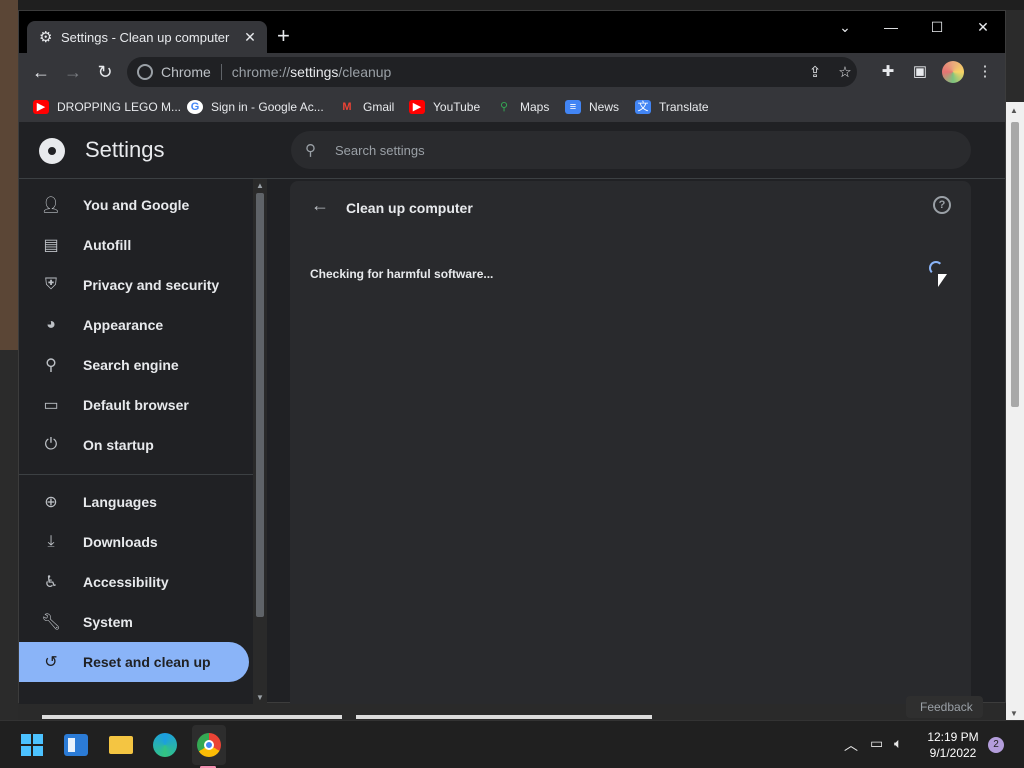 This screenshot has width=1024, height=768. I want to click on profile-avatar, so click(953, 72).